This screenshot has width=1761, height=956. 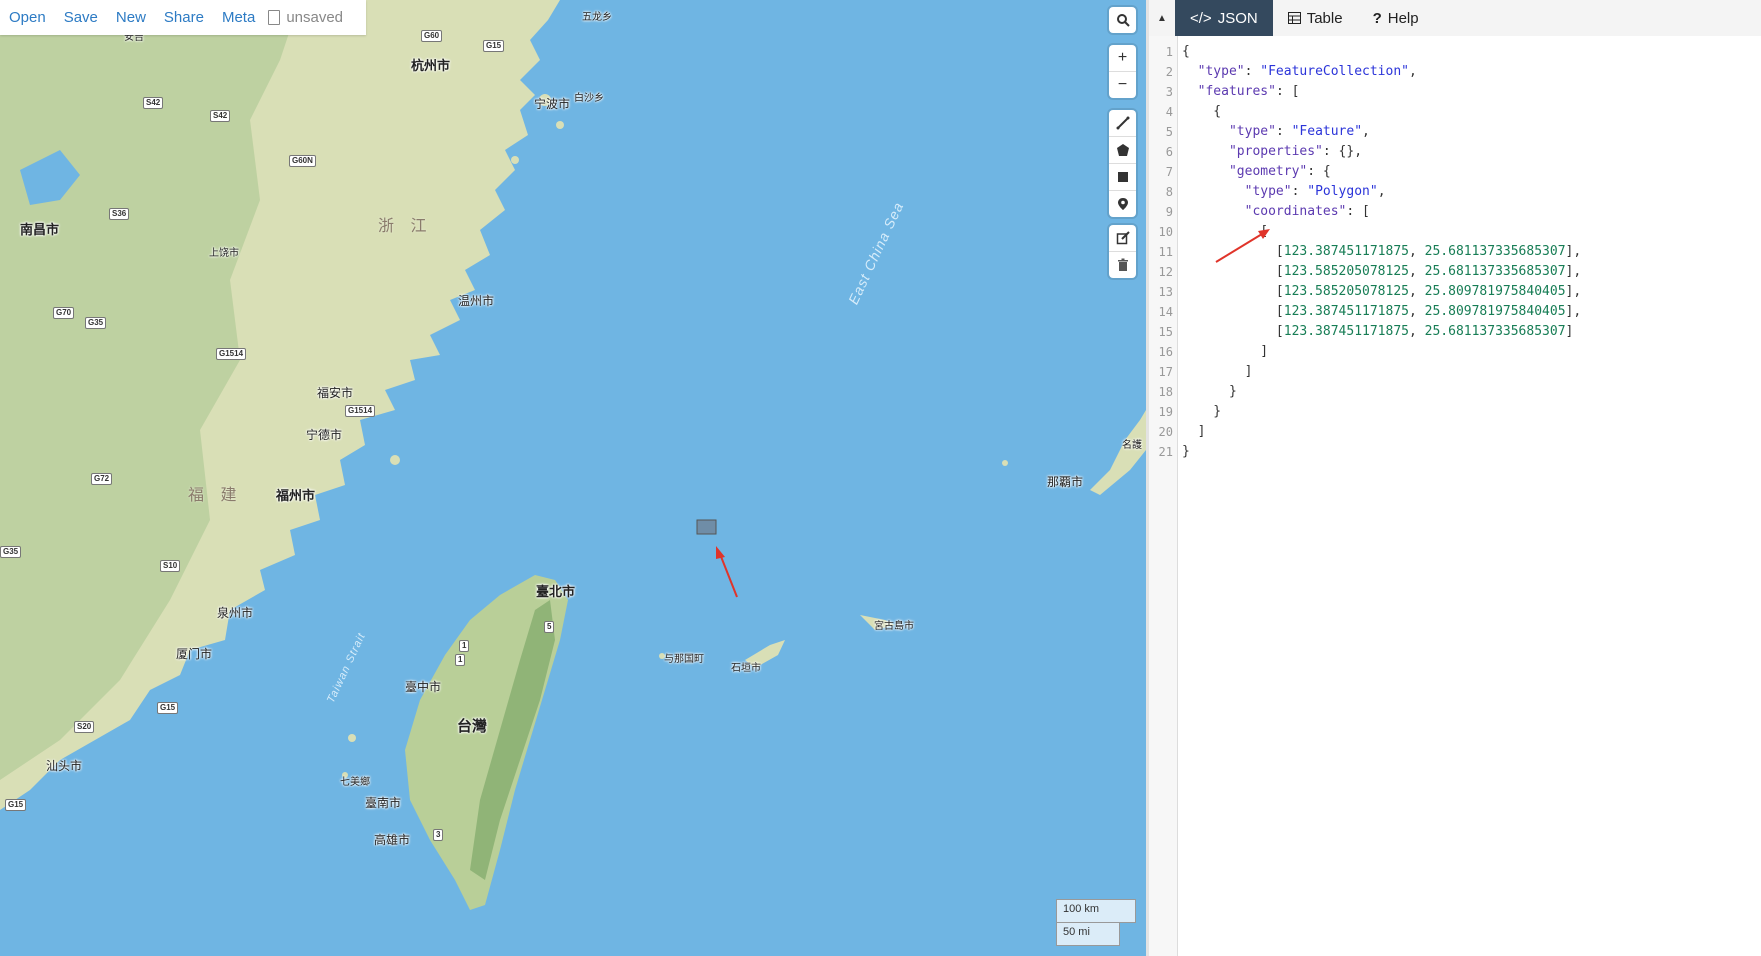 What do you see at coordinates (1122, 150) in the screenshot?
I see `draw-polygon-button` at bounding box center [1122, 150].